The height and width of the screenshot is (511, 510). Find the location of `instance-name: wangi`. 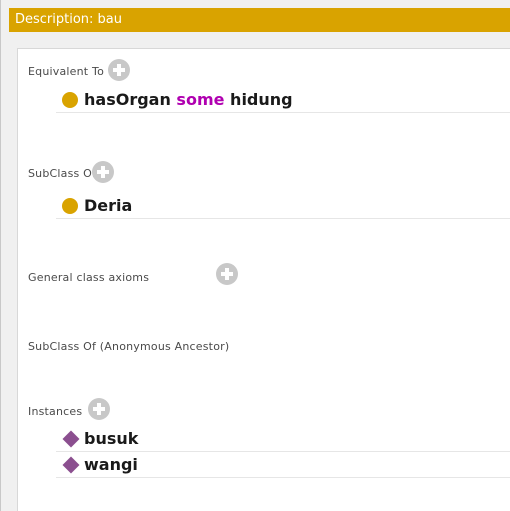

instance-name: wangi is located at coordinates (111, 464).